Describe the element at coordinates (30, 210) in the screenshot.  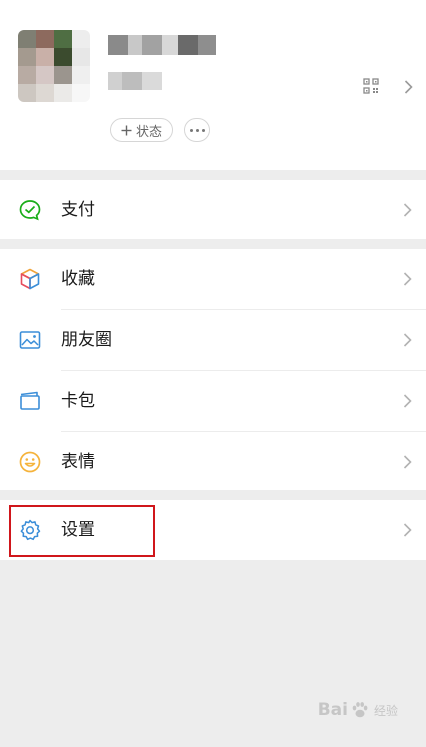
I see `pay-icon` at that location.